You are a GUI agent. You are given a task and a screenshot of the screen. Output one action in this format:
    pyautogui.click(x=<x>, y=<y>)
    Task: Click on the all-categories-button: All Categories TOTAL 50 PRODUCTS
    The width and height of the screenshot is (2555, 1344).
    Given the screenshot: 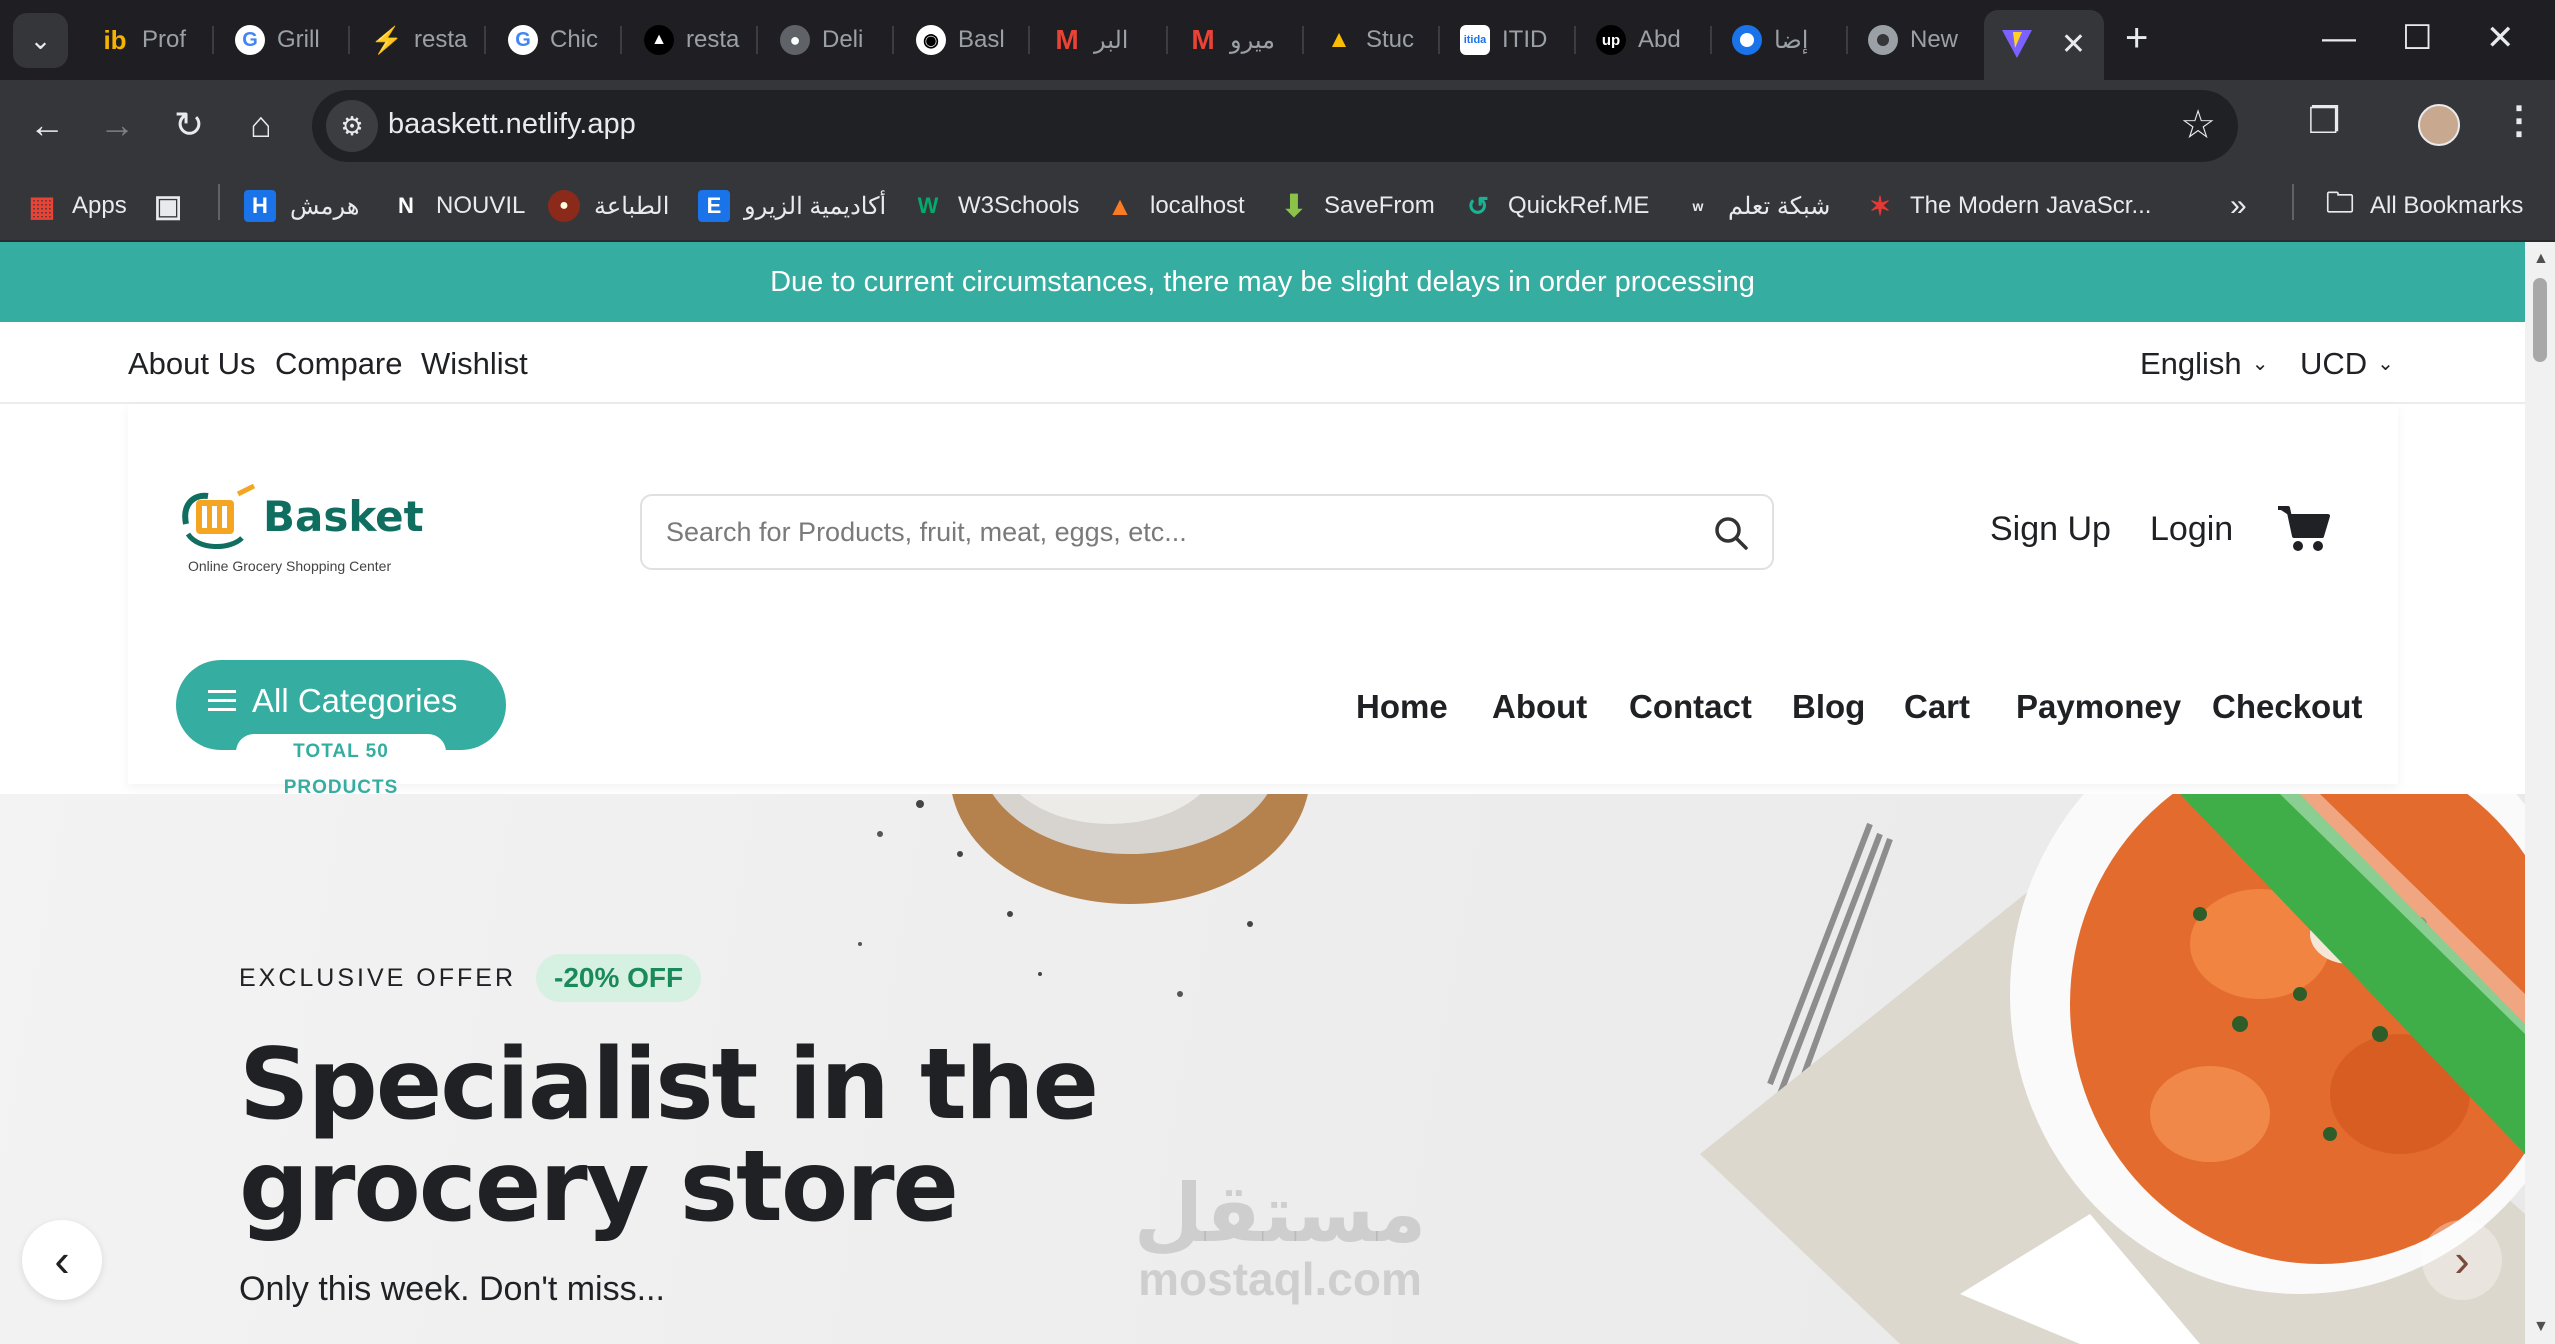 What is the action you would take?
    pyautogui.click(x=341, y=729)
    